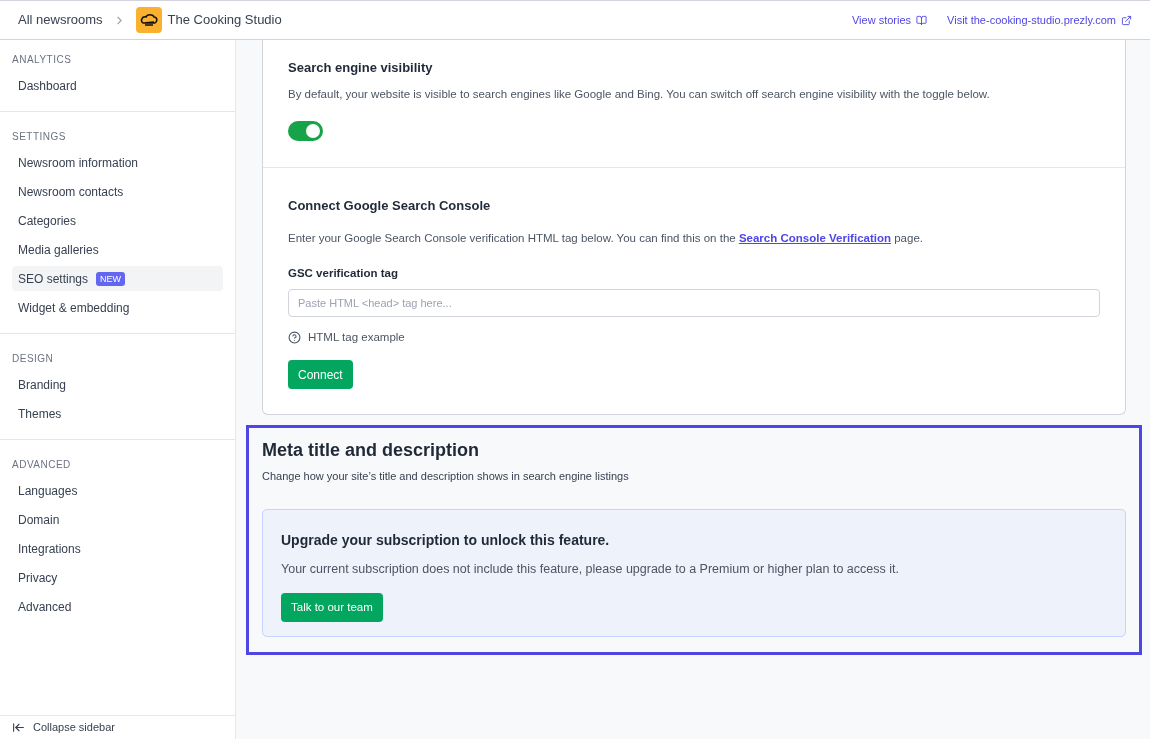  Describe the element at coordinates (117, 220) in the screenshot. I see `sidebar-item: Categories` at that location.